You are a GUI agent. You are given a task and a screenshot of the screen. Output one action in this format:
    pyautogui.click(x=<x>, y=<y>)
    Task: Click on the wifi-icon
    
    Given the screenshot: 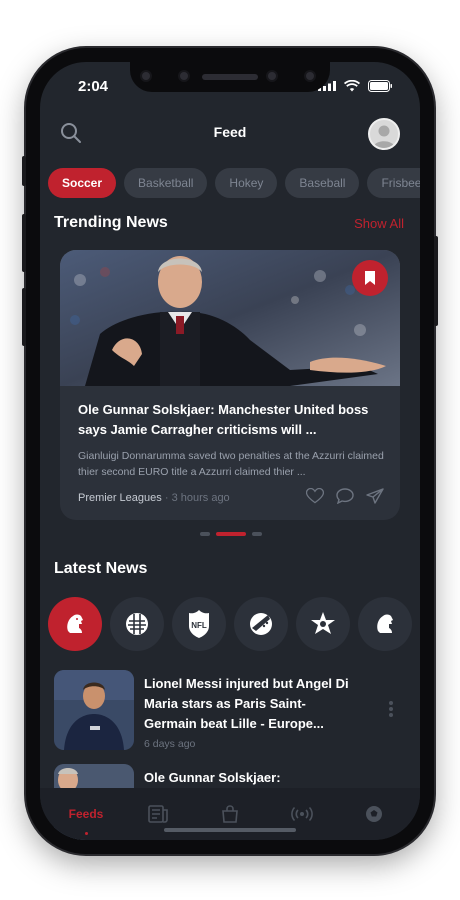 What is the action you would take?
    pyautogui.click(x=352, y=86)
    